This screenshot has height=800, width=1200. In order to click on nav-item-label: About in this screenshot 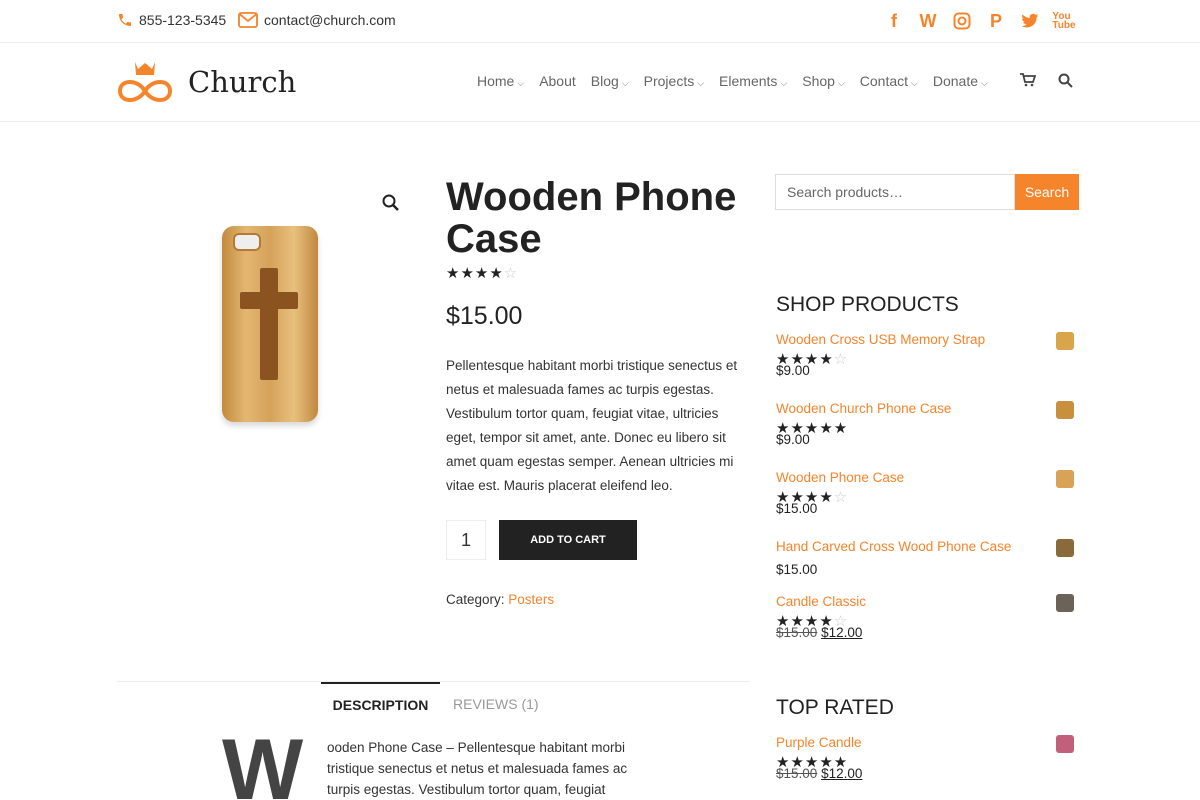, I will do `click(557, 81)`.